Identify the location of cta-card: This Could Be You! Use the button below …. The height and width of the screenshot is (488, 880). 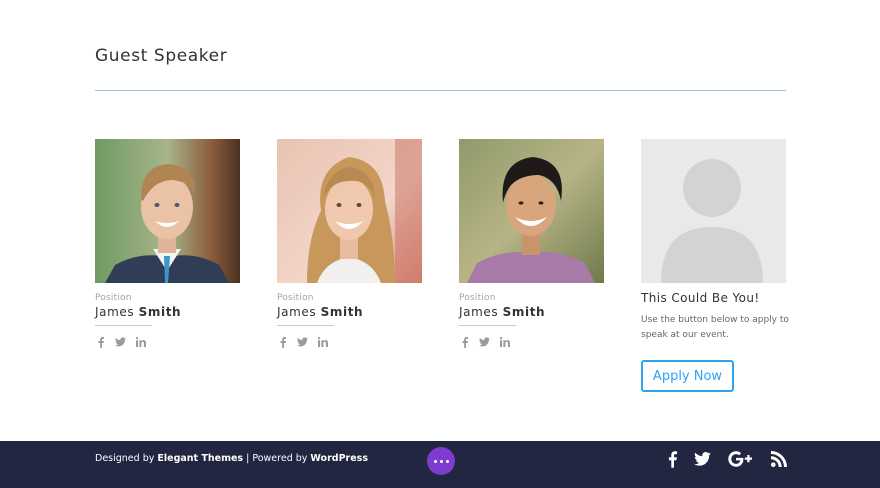
(715, 265).